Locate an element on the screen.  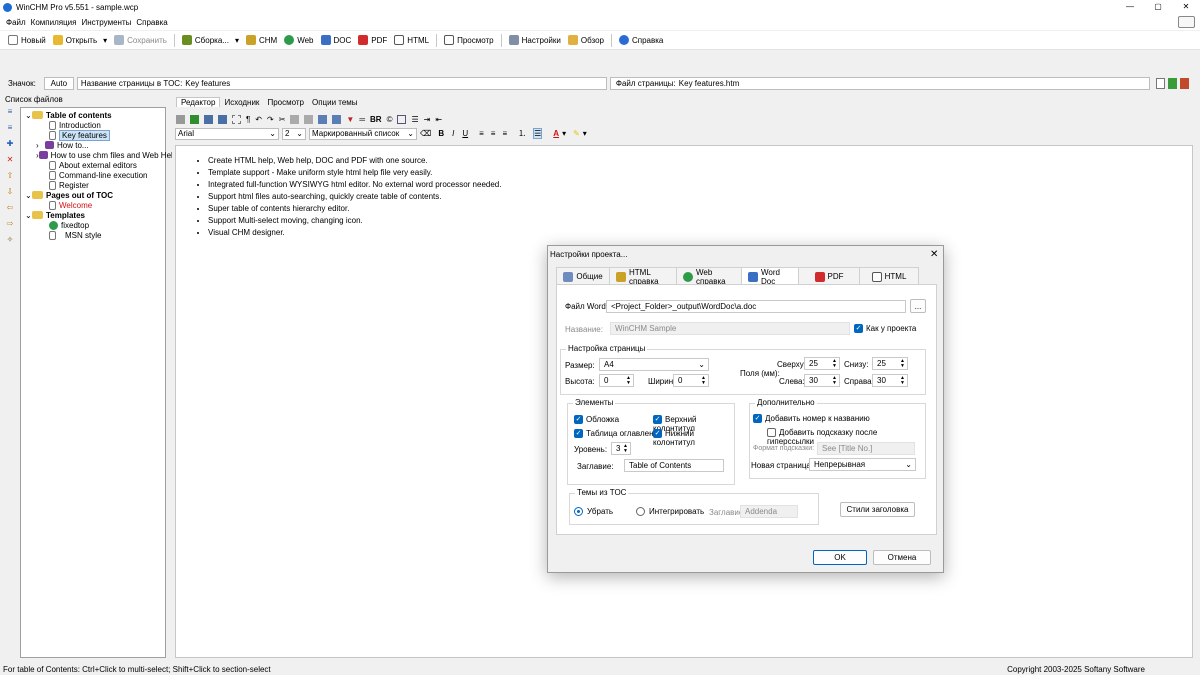
line-break-icon: BR is located at coordinates (376, 119).